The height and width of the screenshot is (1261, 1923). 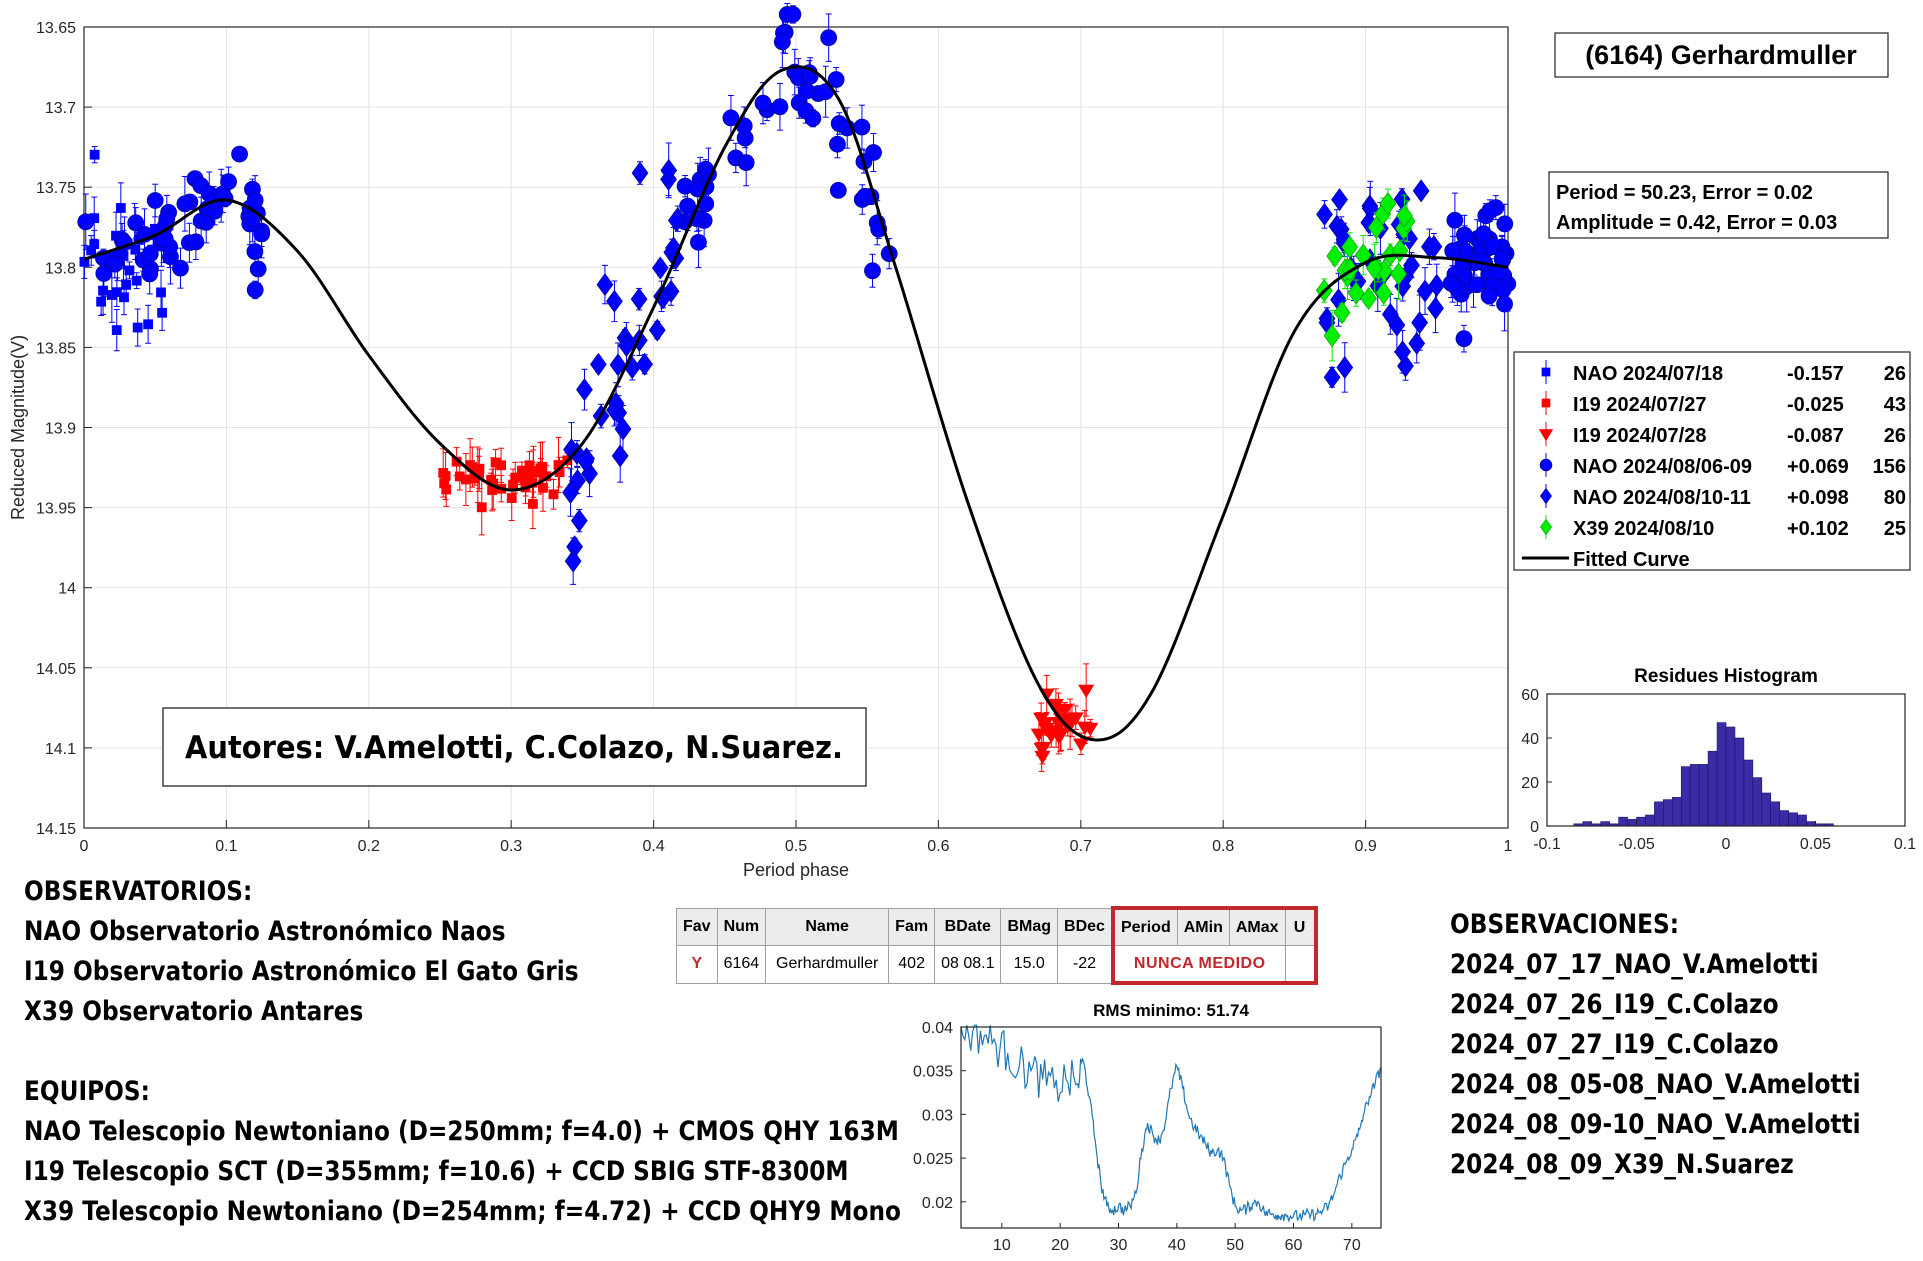 What do you see at coordinates (1905, 844) in the screenshot?
I see `x-tick-label: 0.1` at bounding box center [1905, 844].